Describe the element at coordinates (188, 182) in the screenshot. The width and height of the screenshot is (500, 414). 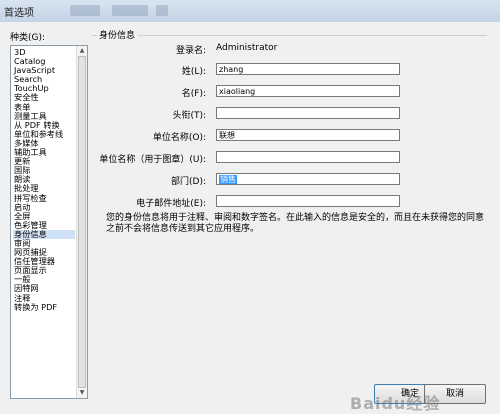
I see `department-label: 部门(D):` at that location.